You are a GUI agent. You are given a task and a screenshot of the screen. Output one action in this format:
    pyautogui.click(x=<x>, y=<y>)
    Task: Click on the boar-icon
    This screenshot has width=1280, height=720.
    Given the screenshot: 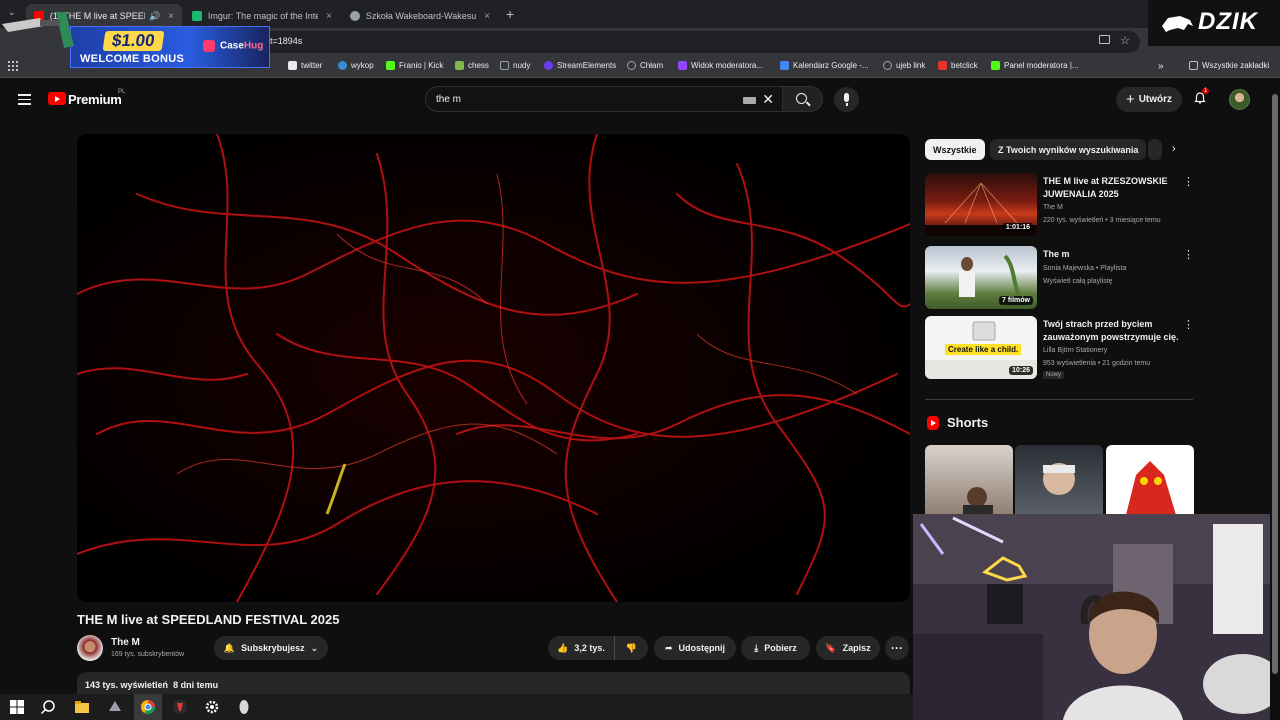 What is the action you would take?
    pyautogui.click(x=1177, y=24)
    